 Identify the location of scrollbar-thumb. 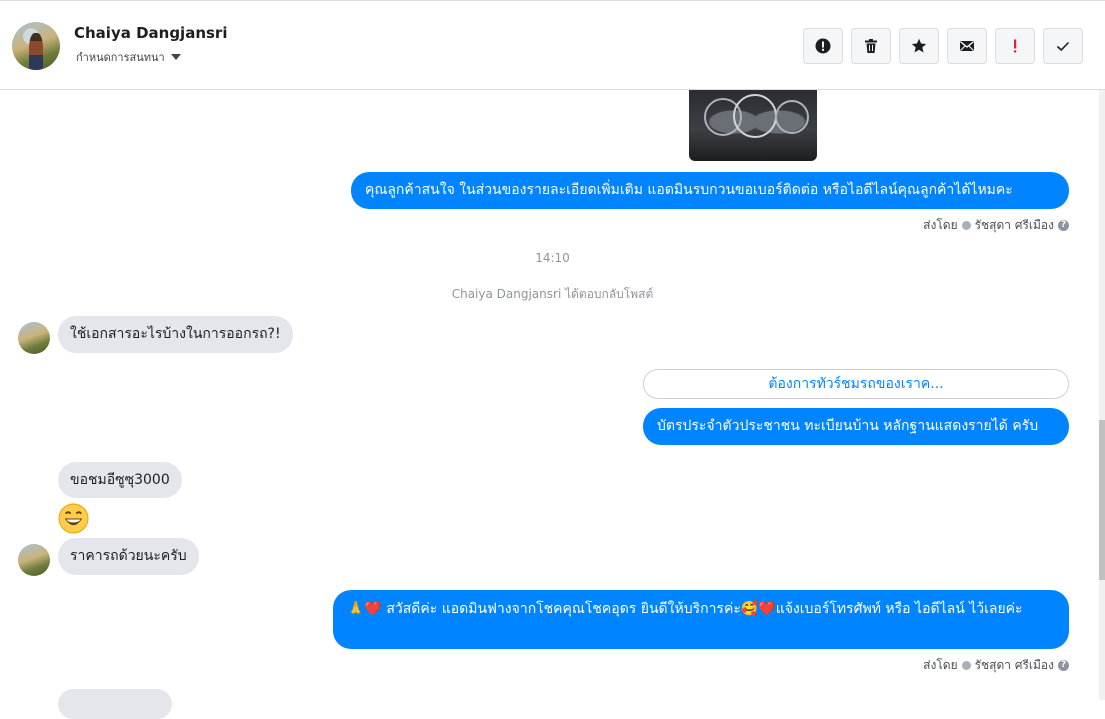
(1102, 500).